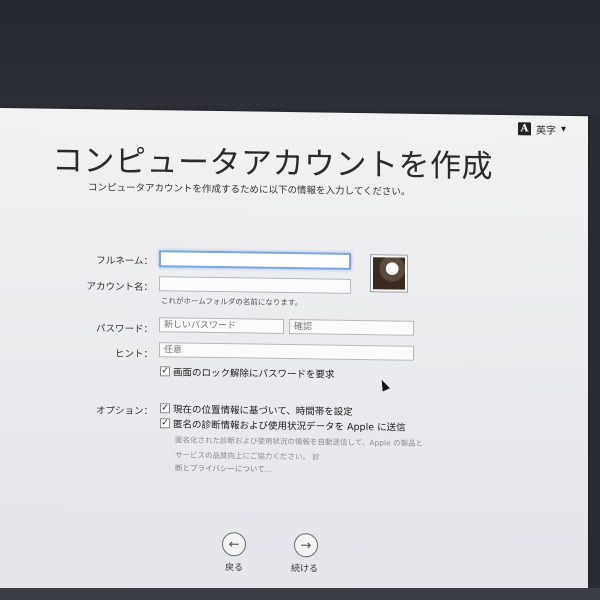 The image size is (600, 600). I want to click on timezone-checkbox: ✓, so click(165, 408).